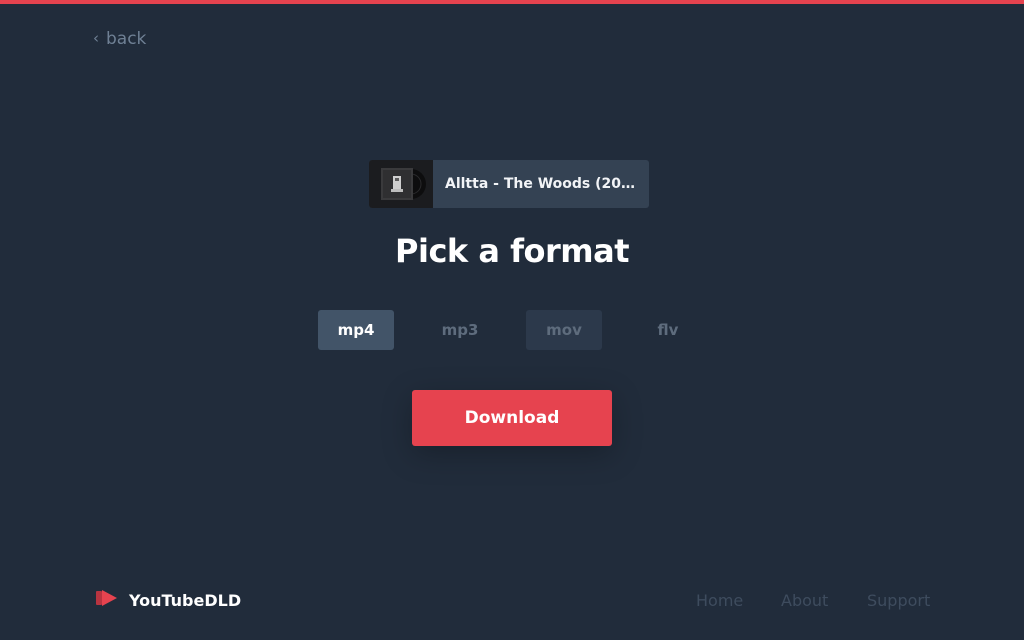 This screenshot has height=640, width=1024. Describe the element at coordinates (547, 184) in the screenshot. I see `track-title: Alltta - The Woods (20syl Remix)` at that location.